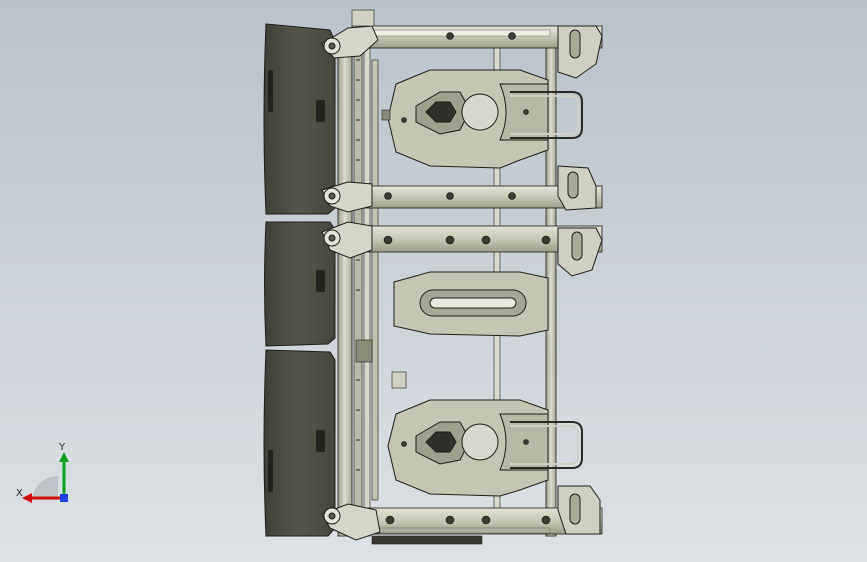 The image size is (867, 562). What do you see at coordinates (64, 457) in the screenshot?
I see `y-axis-arrow-icon` at bounding box center [64, 457].